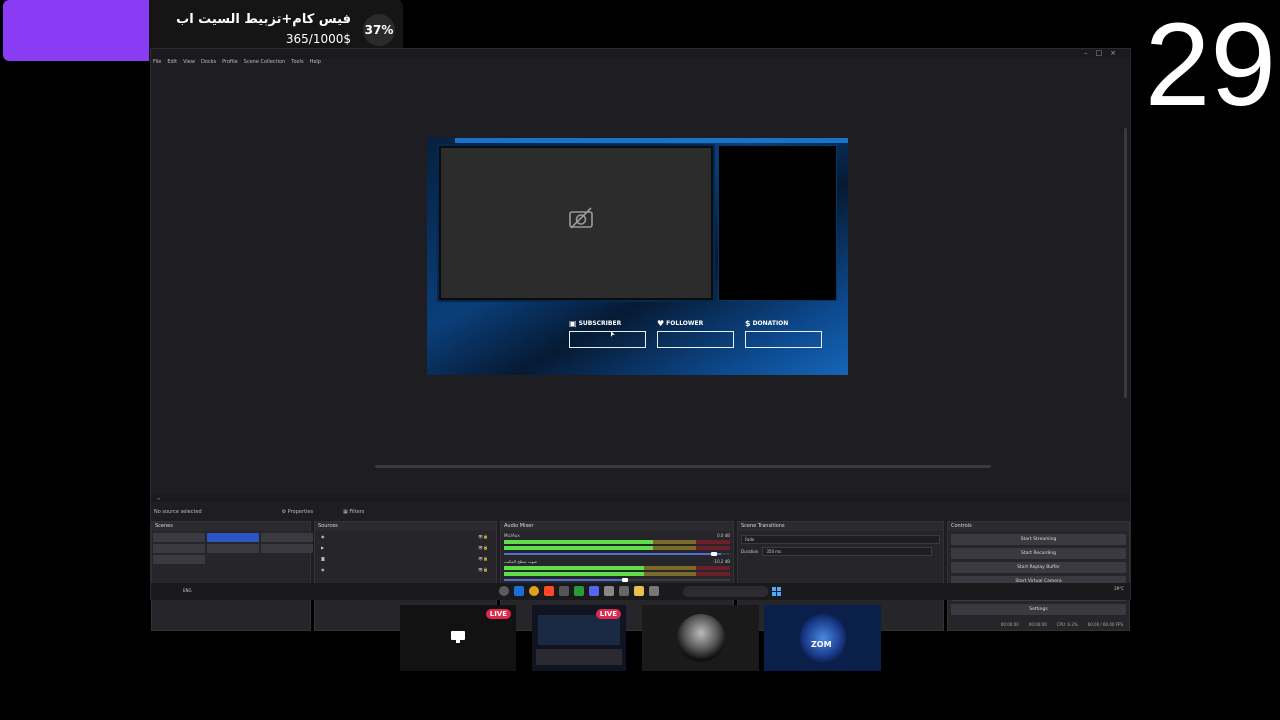 This screenshot has height=720, width=1280. I want to click on scene-item-active, so click(233, 537).